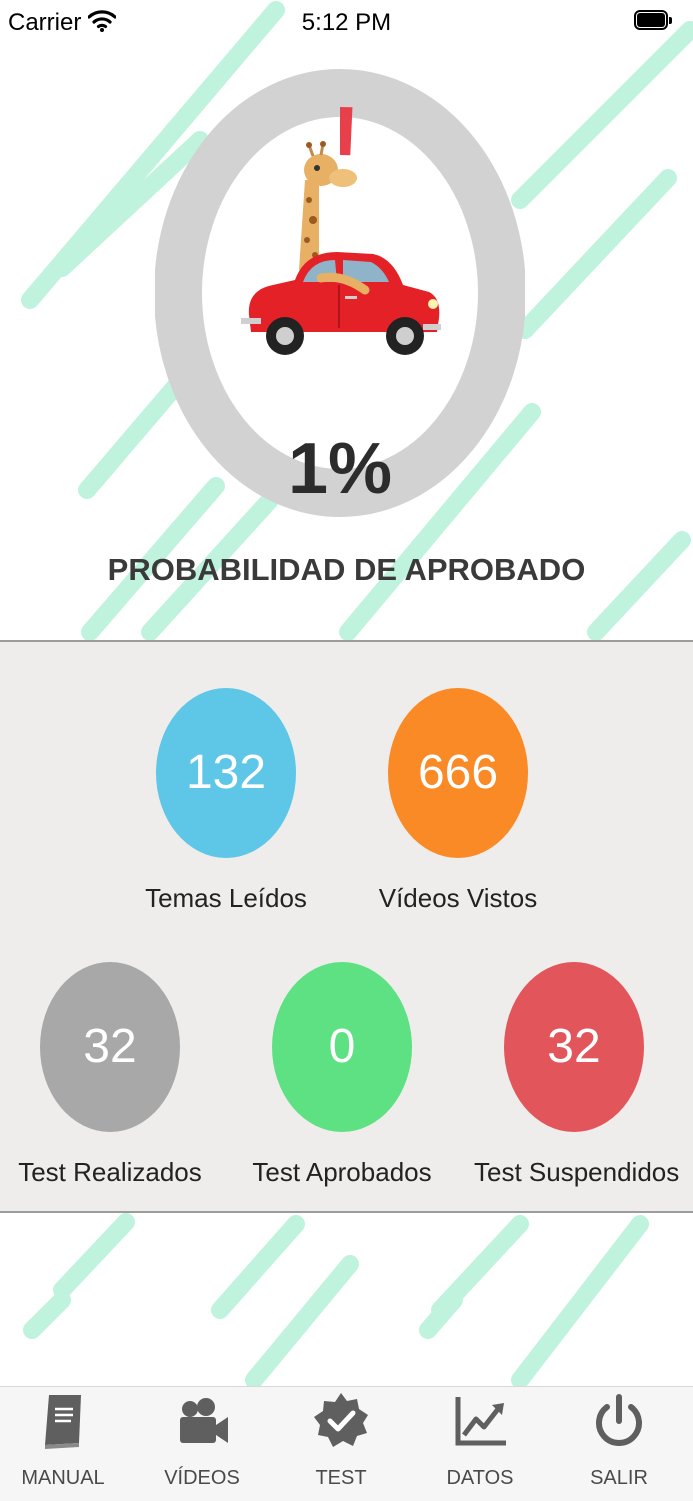 The width and height of the screenshot is (693, 1501). I want to click on bottom-tab-bar: MANUAL VÍDEOS TEST DATOS SALIR, so click(346, 1443).